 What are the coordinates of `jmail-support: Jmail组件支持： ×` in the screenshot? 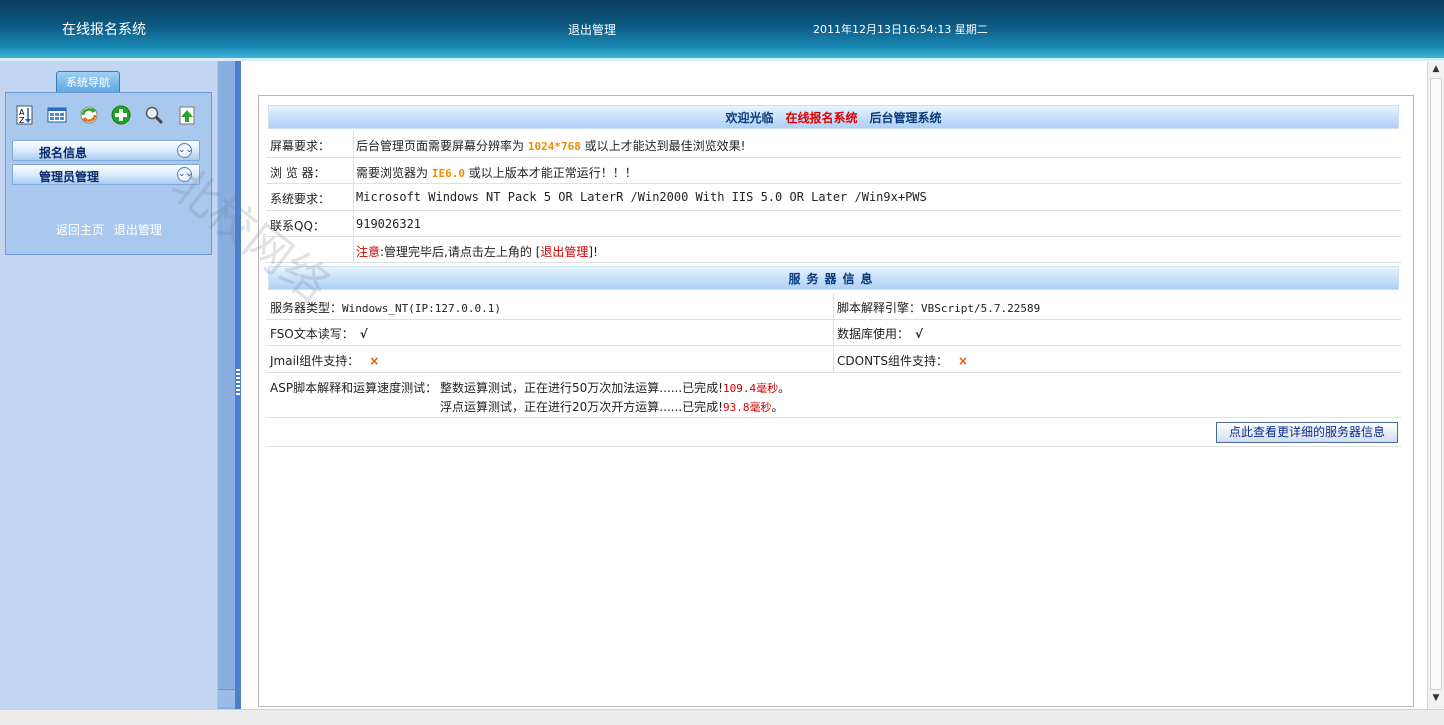 It's located at (324, 360).